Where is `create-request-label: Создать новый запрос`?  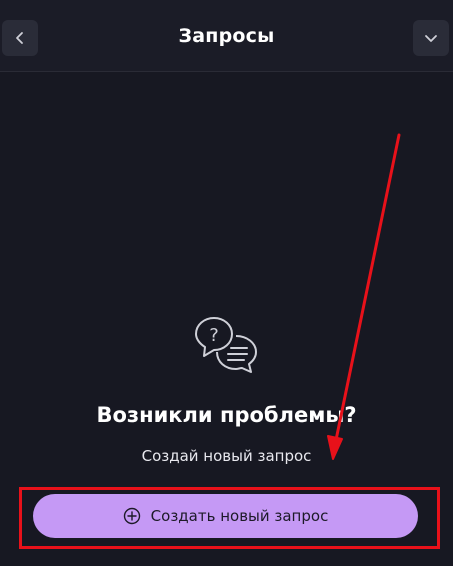 create-request-label: Создать новый запрос is located at coordinates (239, 516).